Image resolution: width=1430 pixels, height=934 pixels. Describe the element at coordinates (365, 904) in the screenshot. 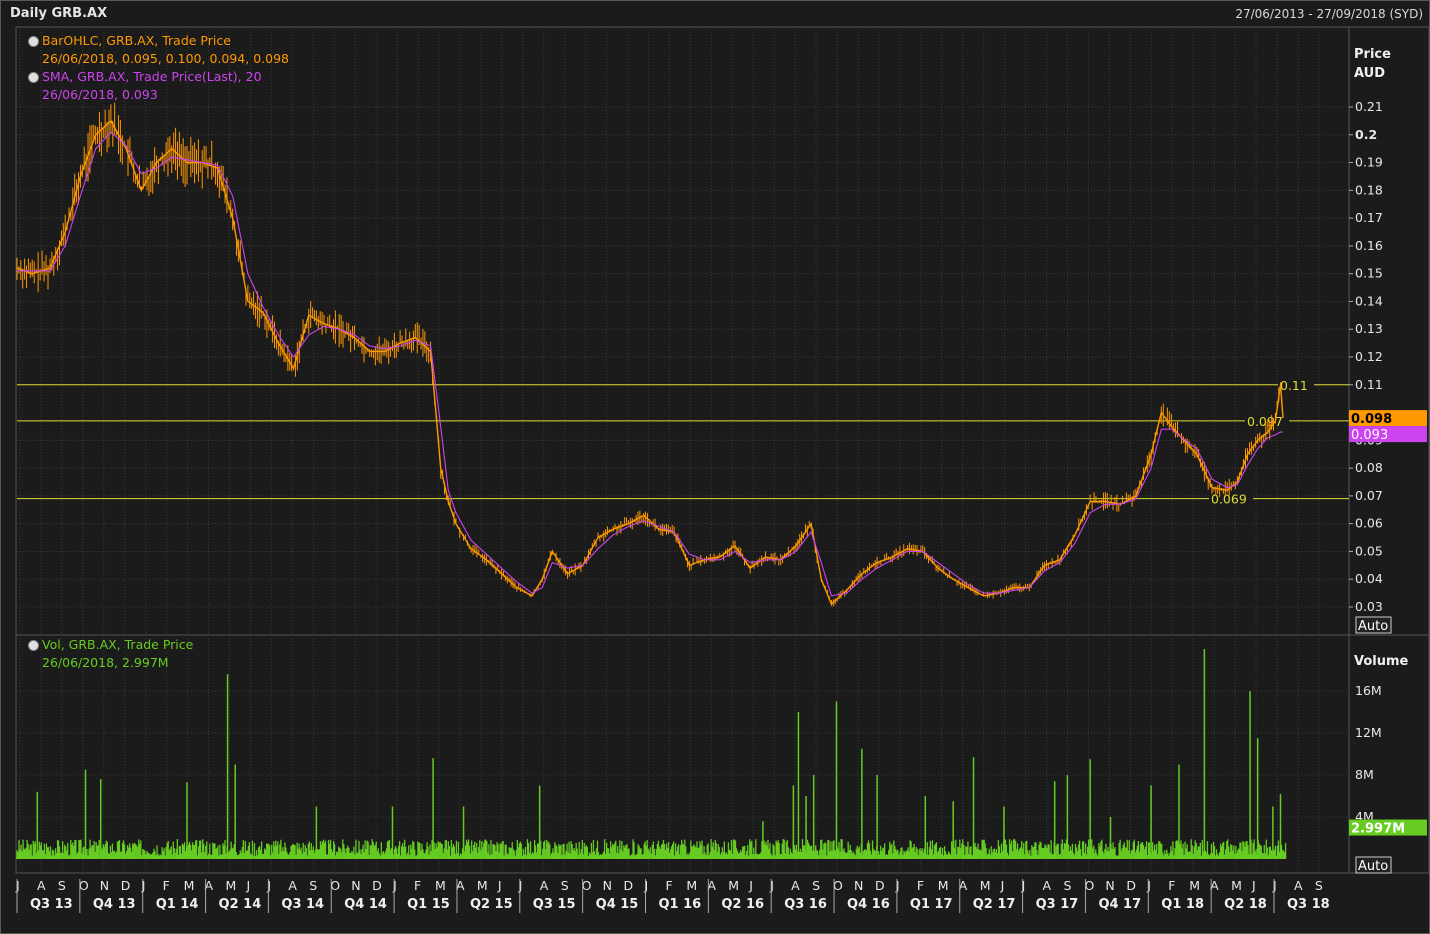

I see `quarter-label: Q4 14` at that location.